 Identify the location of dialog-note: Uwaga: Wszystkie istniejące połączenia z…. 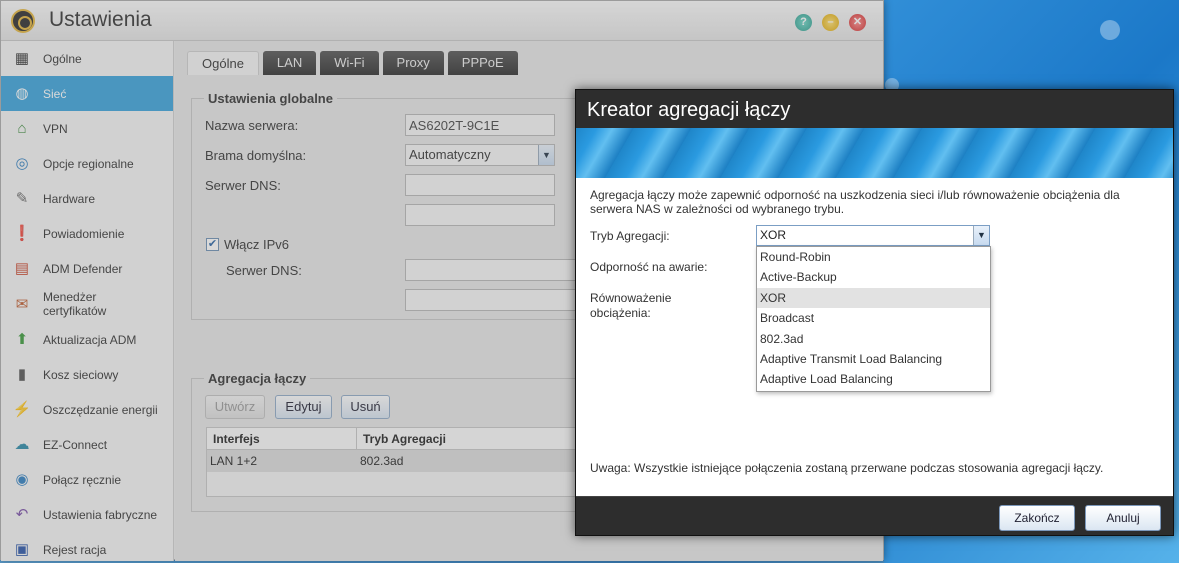
(847, 468).